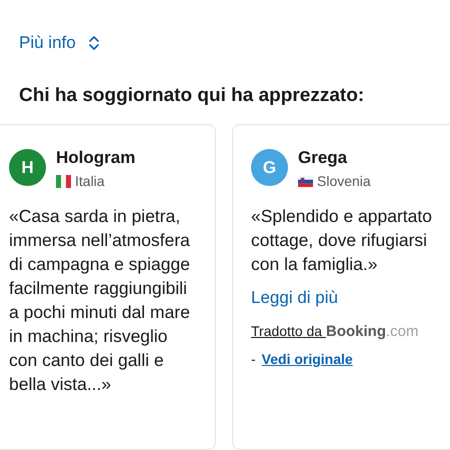  Describe the element at coordinates (192, 96) in the screenshot. I see `section-heading: Chi ha soggiornato qui ha apprezzato:` at that location.